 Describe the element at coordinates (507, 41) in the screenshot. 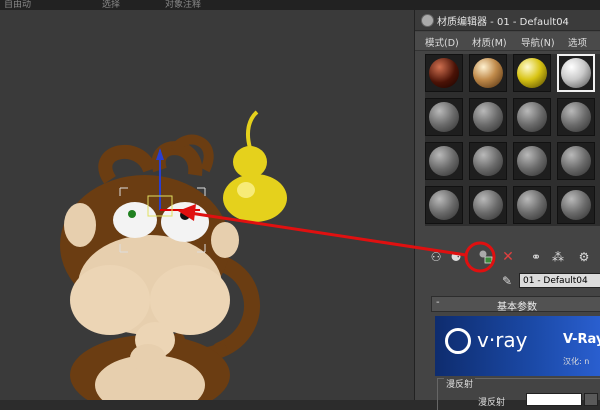

I see `menu-bar: 模式(D) 材质(M) 导航(N) 选项` at that location.